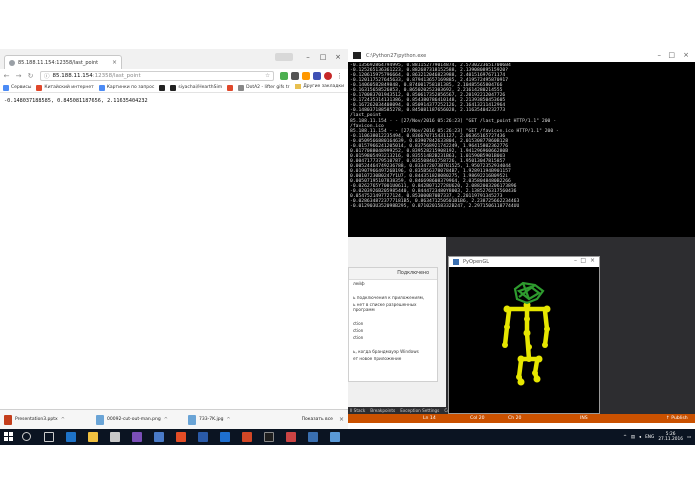  What do you see at coordinates (396, 55) in the screenshot?
I see `console-title: C:\Python27\python.exe` at bounding box center [396, 55].